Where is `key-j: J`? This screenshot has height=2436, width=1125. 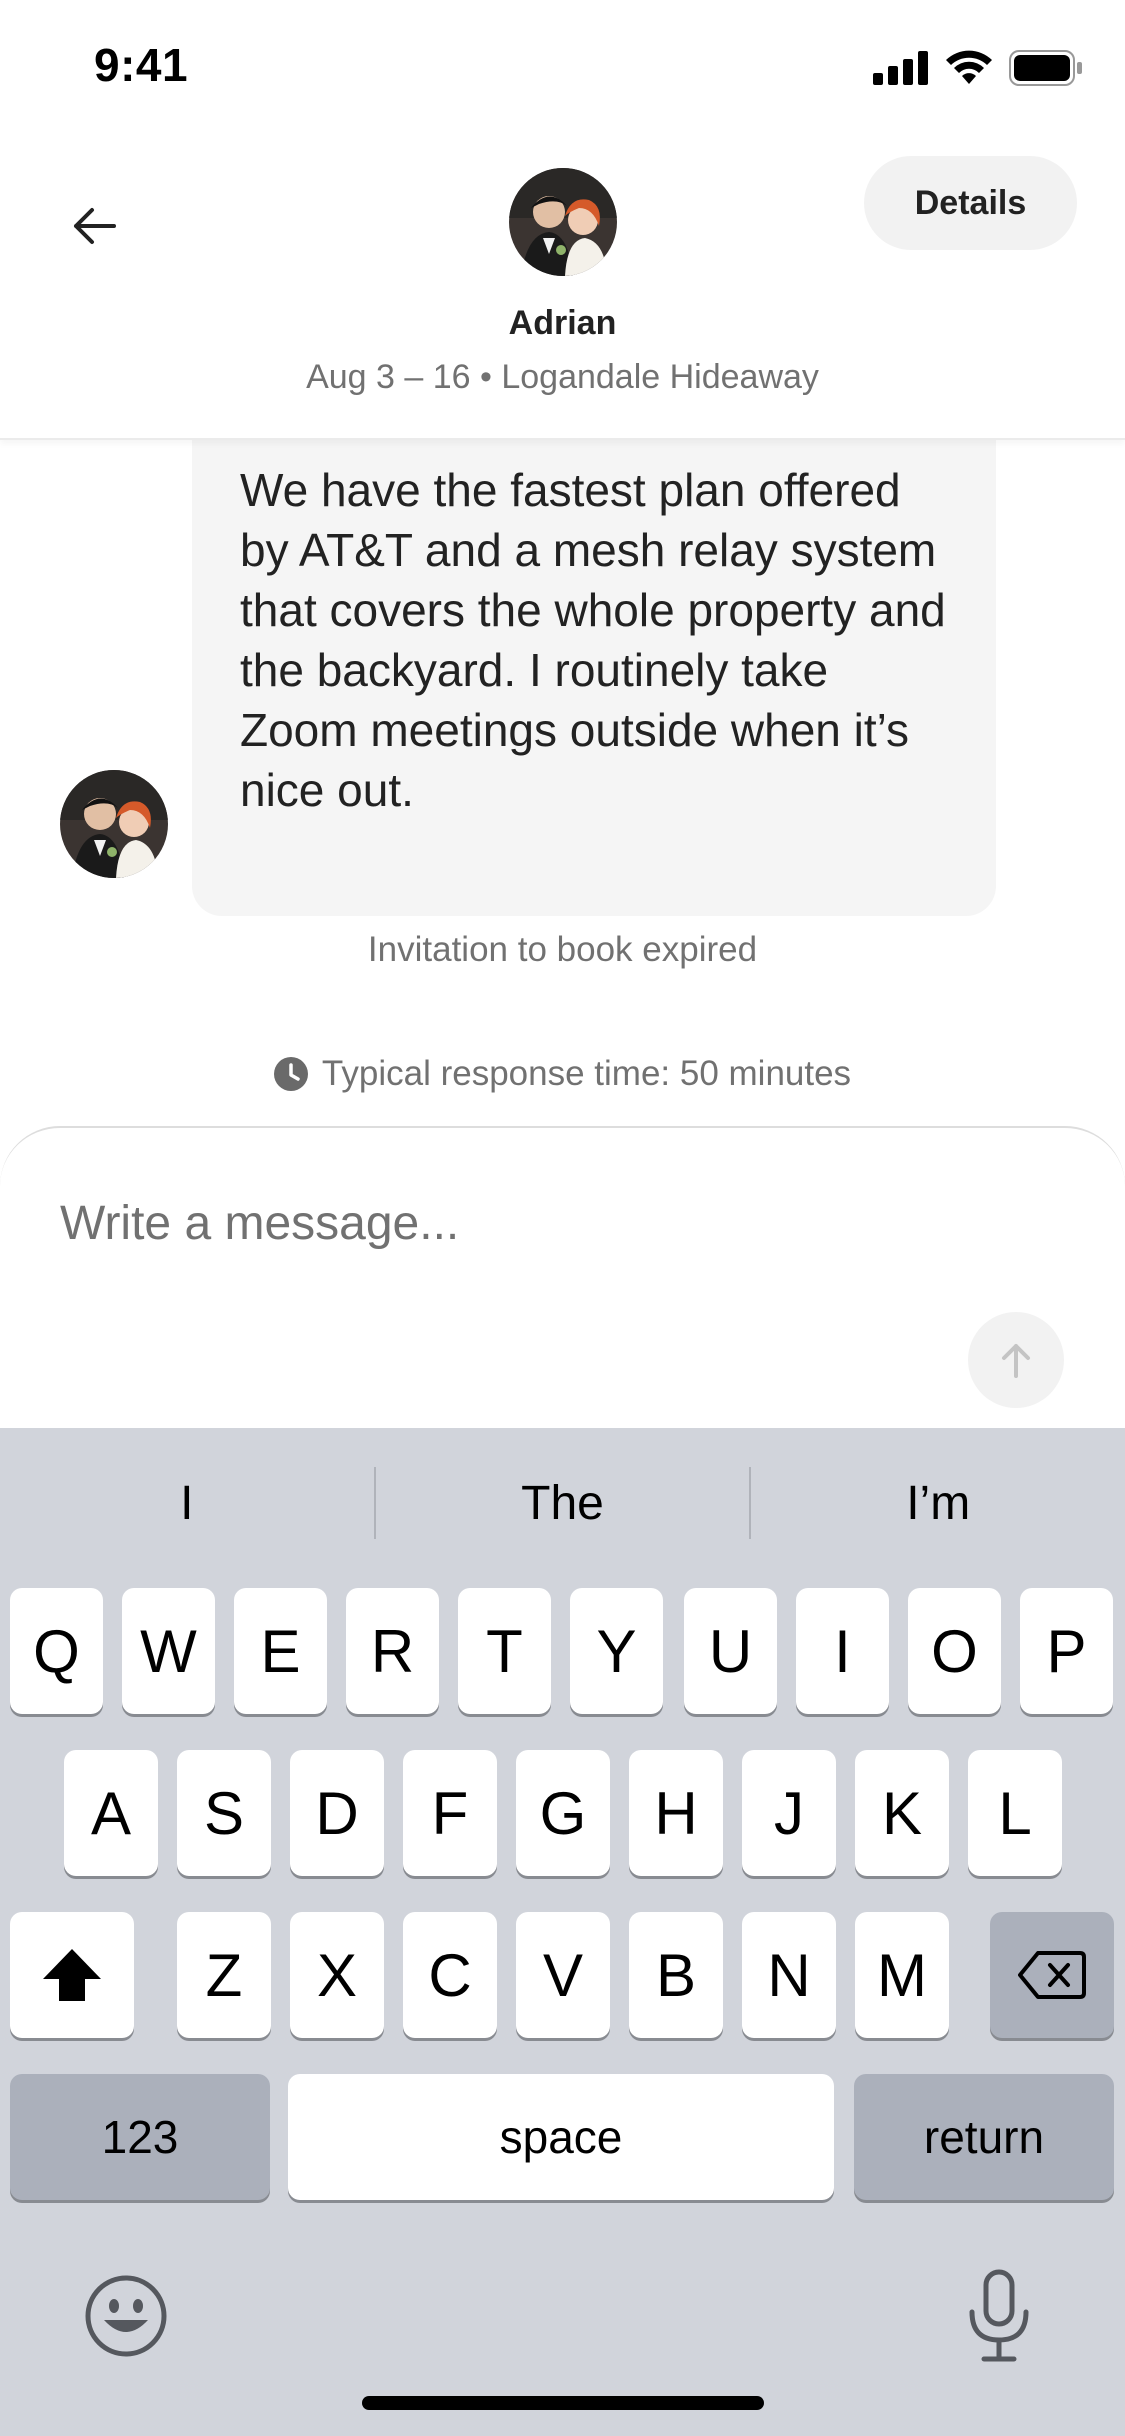
key-j: J is located at coordinates (789, 1813).